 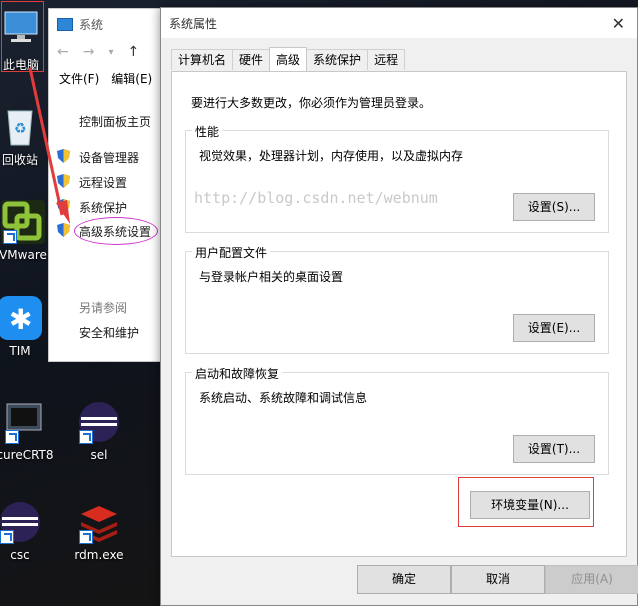 What do you see at coordinates (283, 398) in the screenshot?
I see `group-description: 系统启动、系统故障和调试信息` at bounding box center [283, 398].